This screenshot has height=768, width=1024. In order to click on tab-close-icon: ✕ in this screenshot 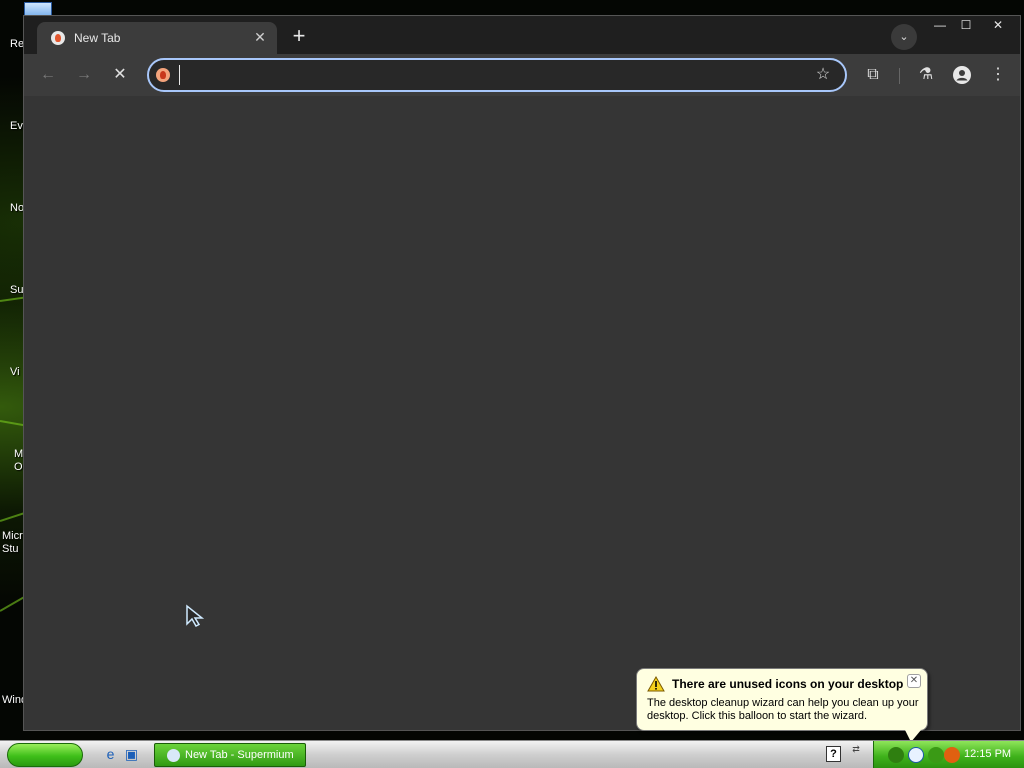, I will do `click(260, 37)`.